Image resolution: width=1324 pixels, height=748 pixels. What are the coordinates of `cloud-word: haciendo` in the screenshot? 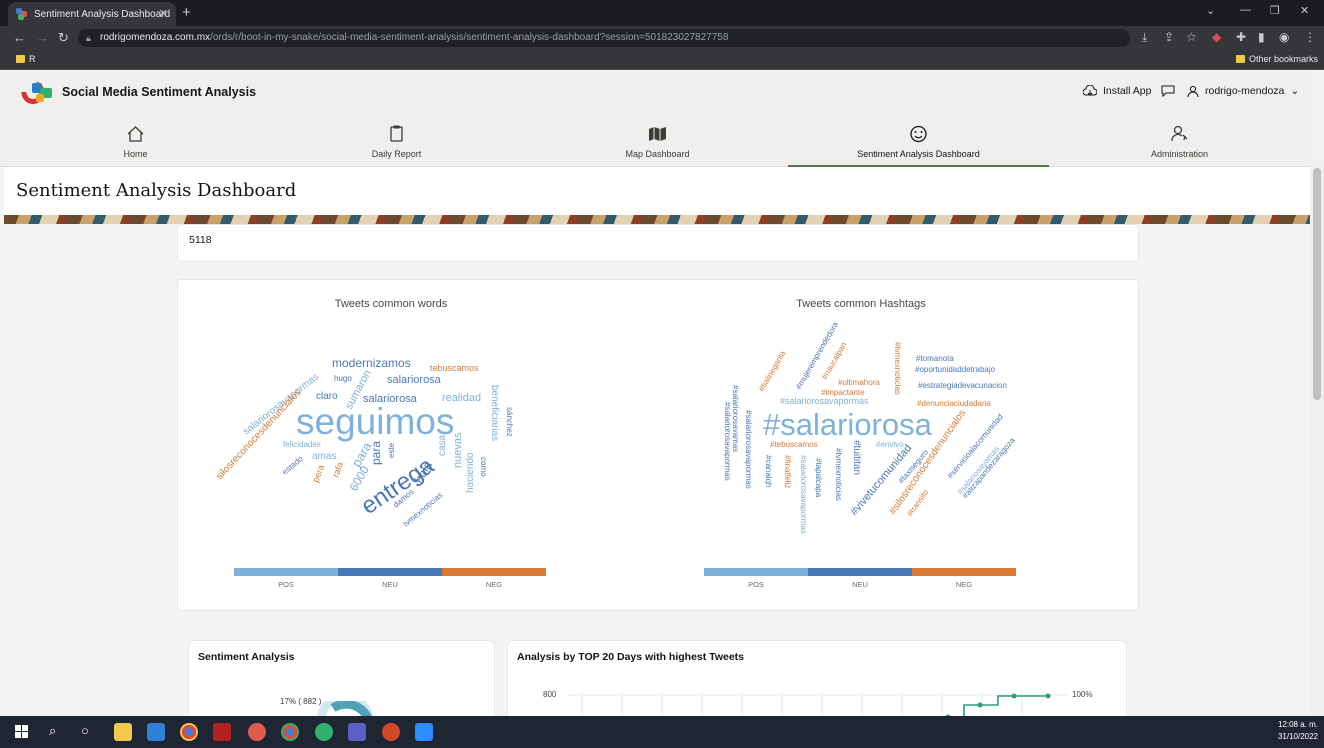 It's located at (470, 472).